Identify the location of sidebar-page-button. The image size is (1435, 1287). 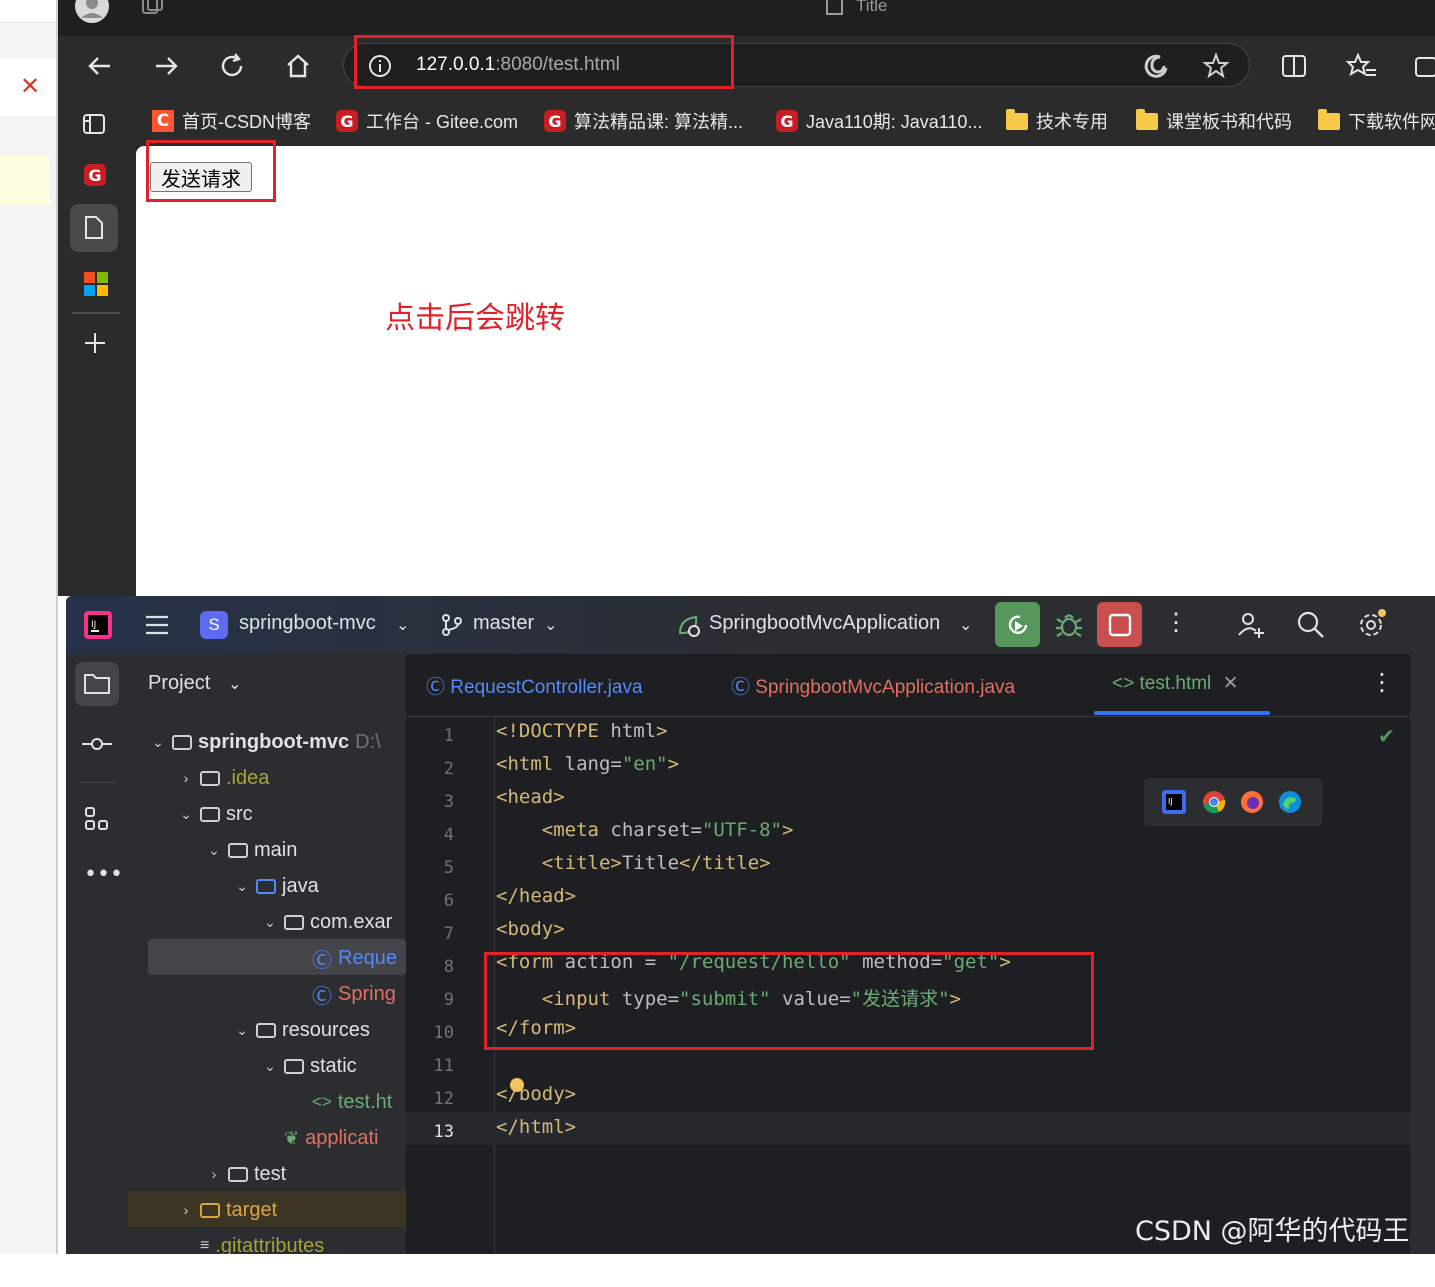
(94, 228).